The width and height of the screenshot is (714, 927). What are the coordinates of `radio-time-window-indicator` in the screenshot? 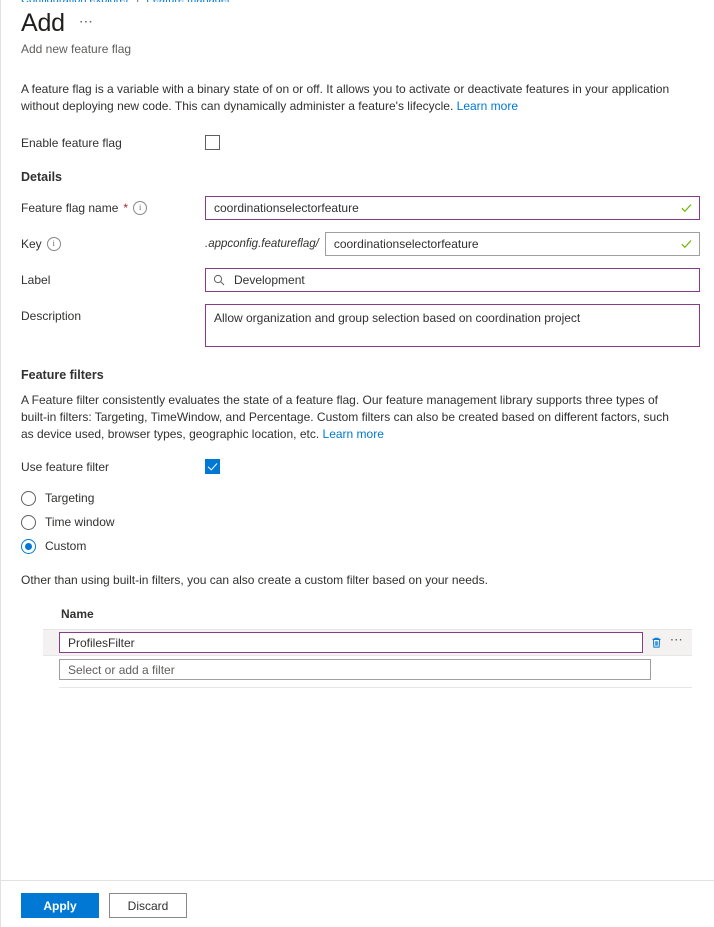 It's located at (28, 522).